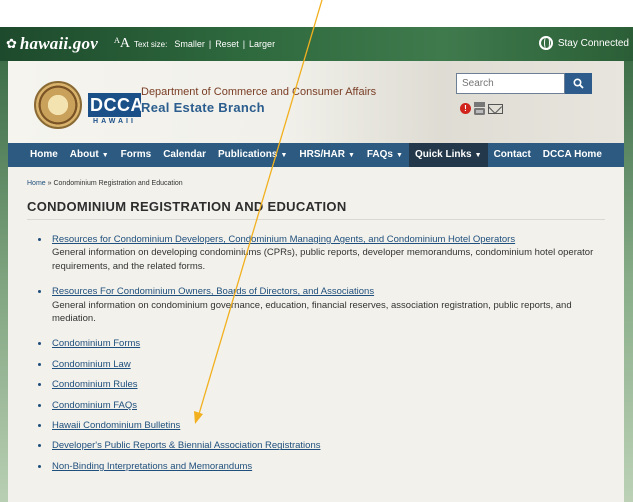 The height and width of the screenshot is (502, 633). Describe the element at coordinates (325, 425) in the screenshot. I see `list-item: Hawaii Condominium Bulletins` at that location.